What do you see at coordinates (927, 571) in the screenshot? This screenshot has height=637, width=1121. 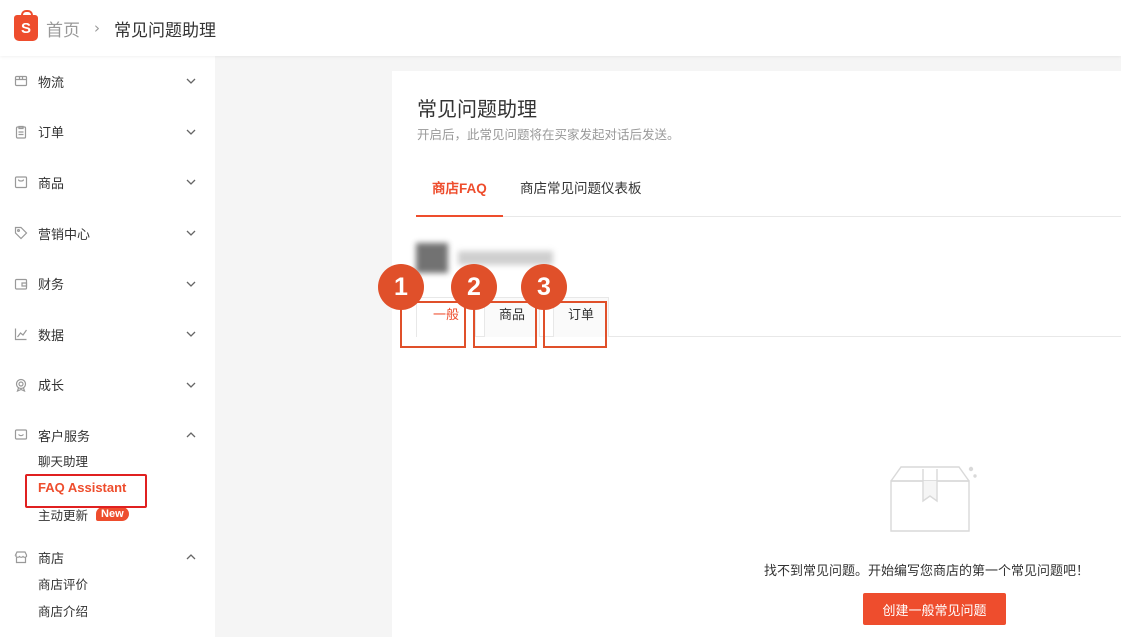 I see `empty-state-text: 找不到常见问题。开始编写您商店的第一个常见问题吧！` at bounding box center [927, 571].